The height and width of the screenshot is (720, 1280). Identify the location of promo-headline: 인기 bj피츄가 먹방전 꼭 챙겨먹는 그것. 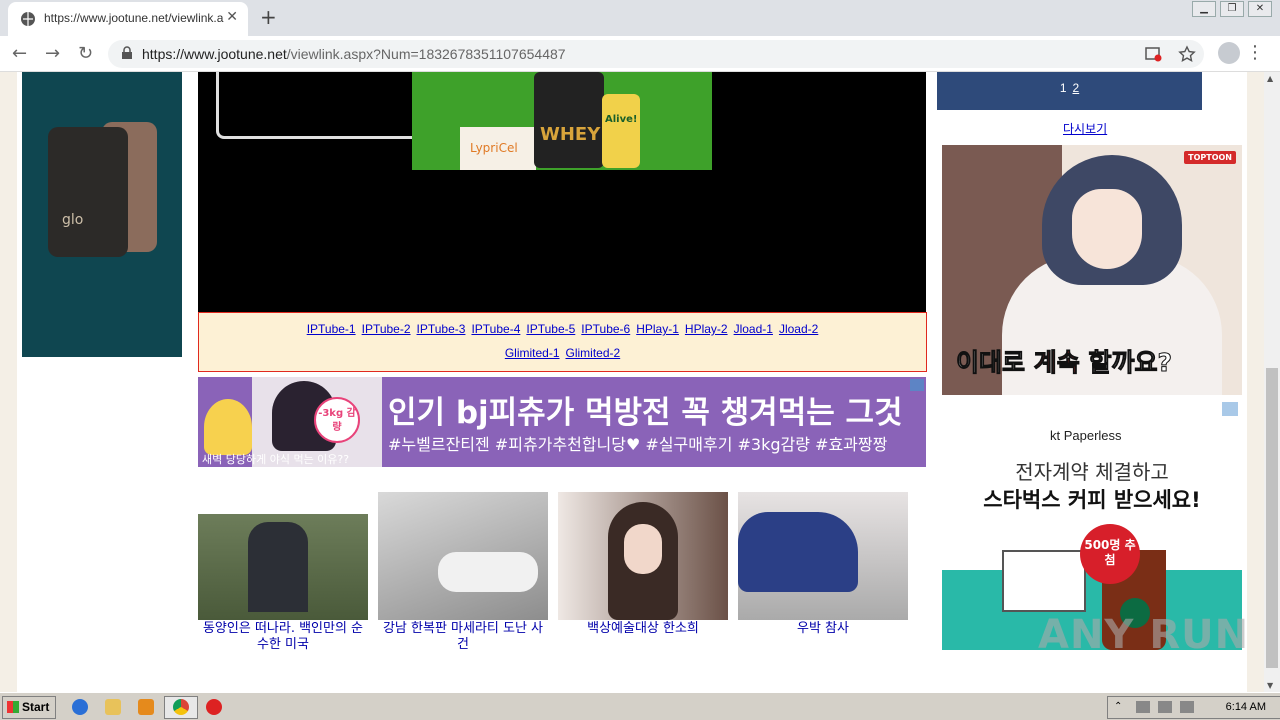
(645, 413).